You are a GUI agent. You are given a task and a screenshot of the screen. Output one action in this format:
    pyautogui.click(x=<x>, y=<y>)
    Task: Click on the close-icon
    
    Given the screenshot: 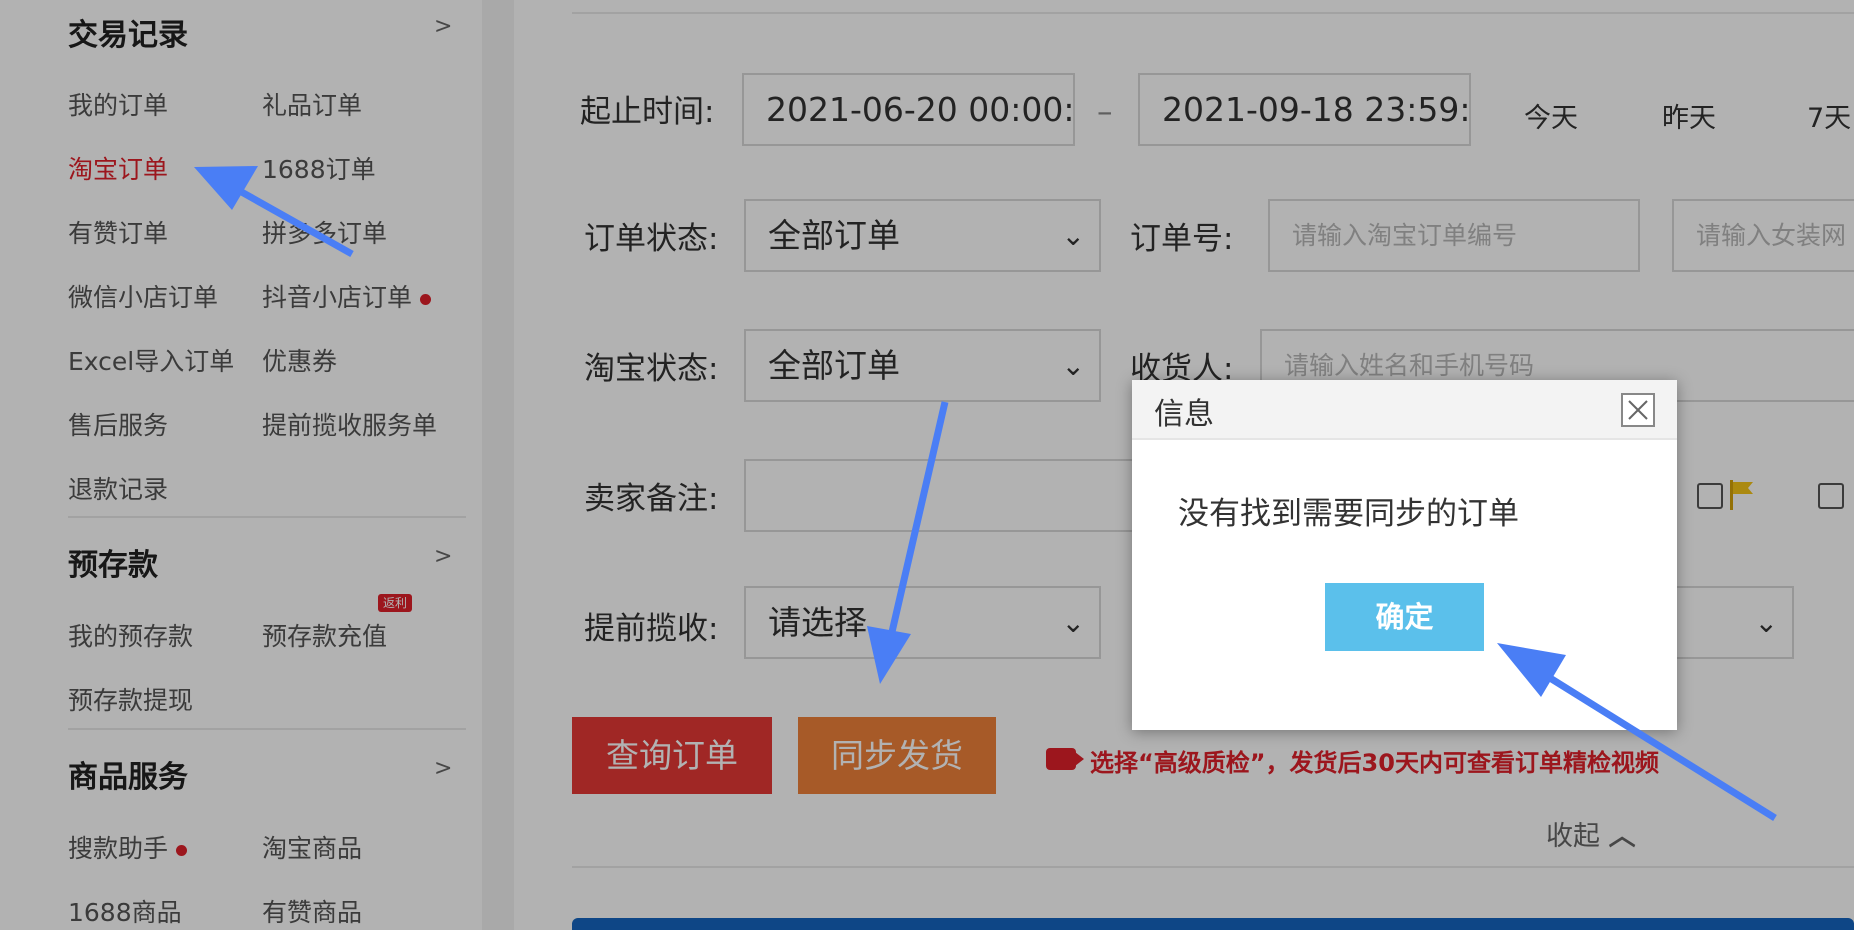 What is the action you would take?
    pyautogui.click(x=1638, y=410)
    